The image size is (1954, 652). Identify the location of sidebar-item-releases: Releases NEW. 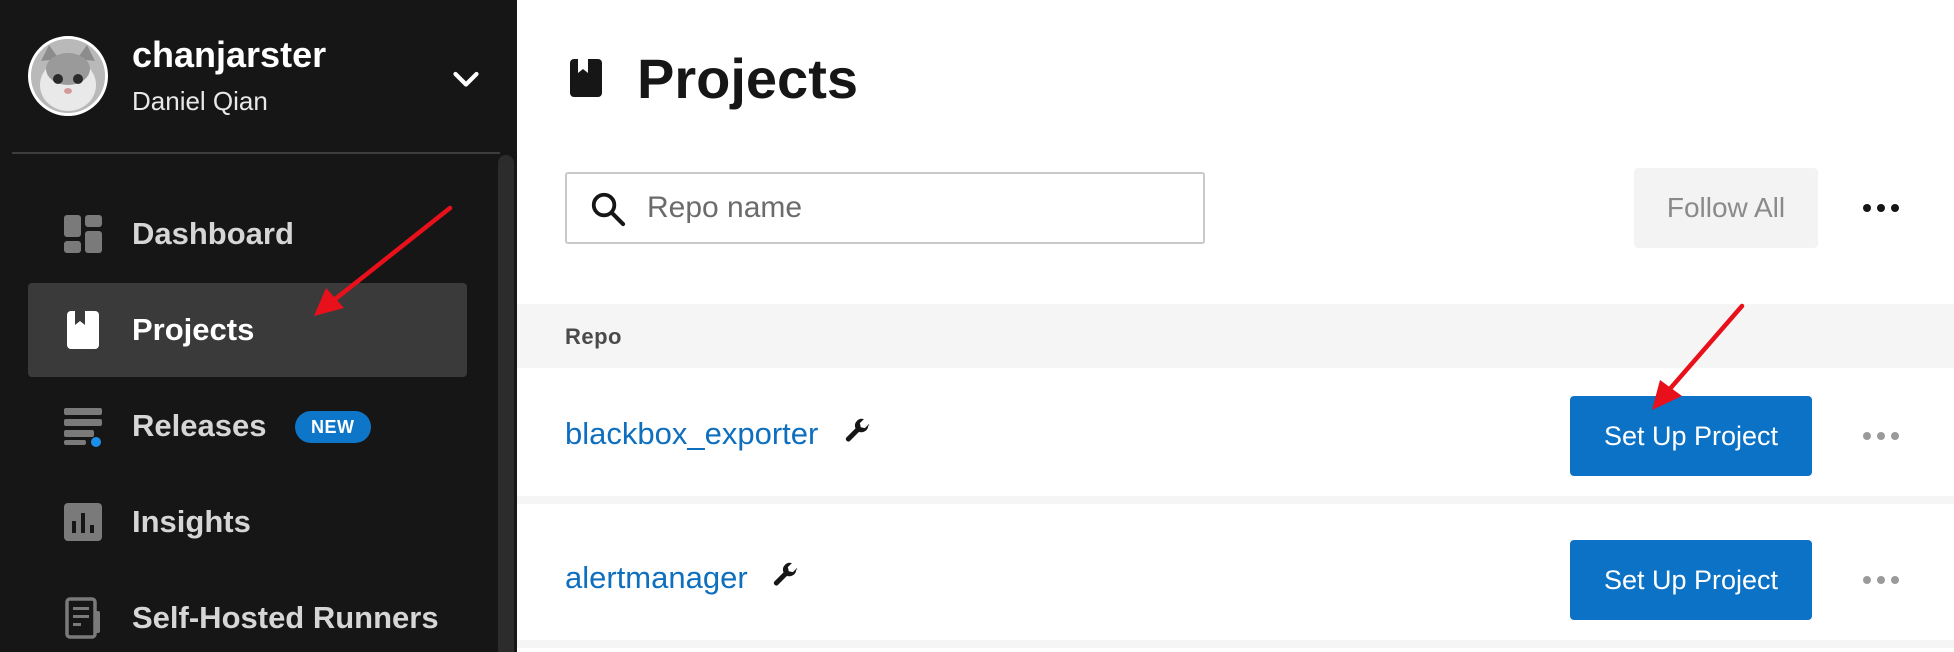
(247, 426).